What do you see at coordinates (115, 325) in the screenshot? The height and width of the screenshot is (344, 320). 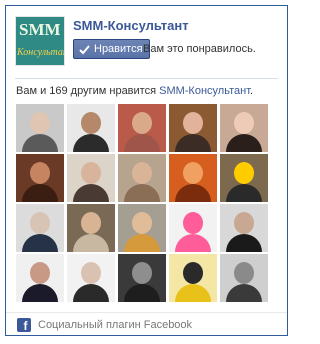 I see `footer-label: Социальный плагин Facebook` at bounding box center [115, 325].